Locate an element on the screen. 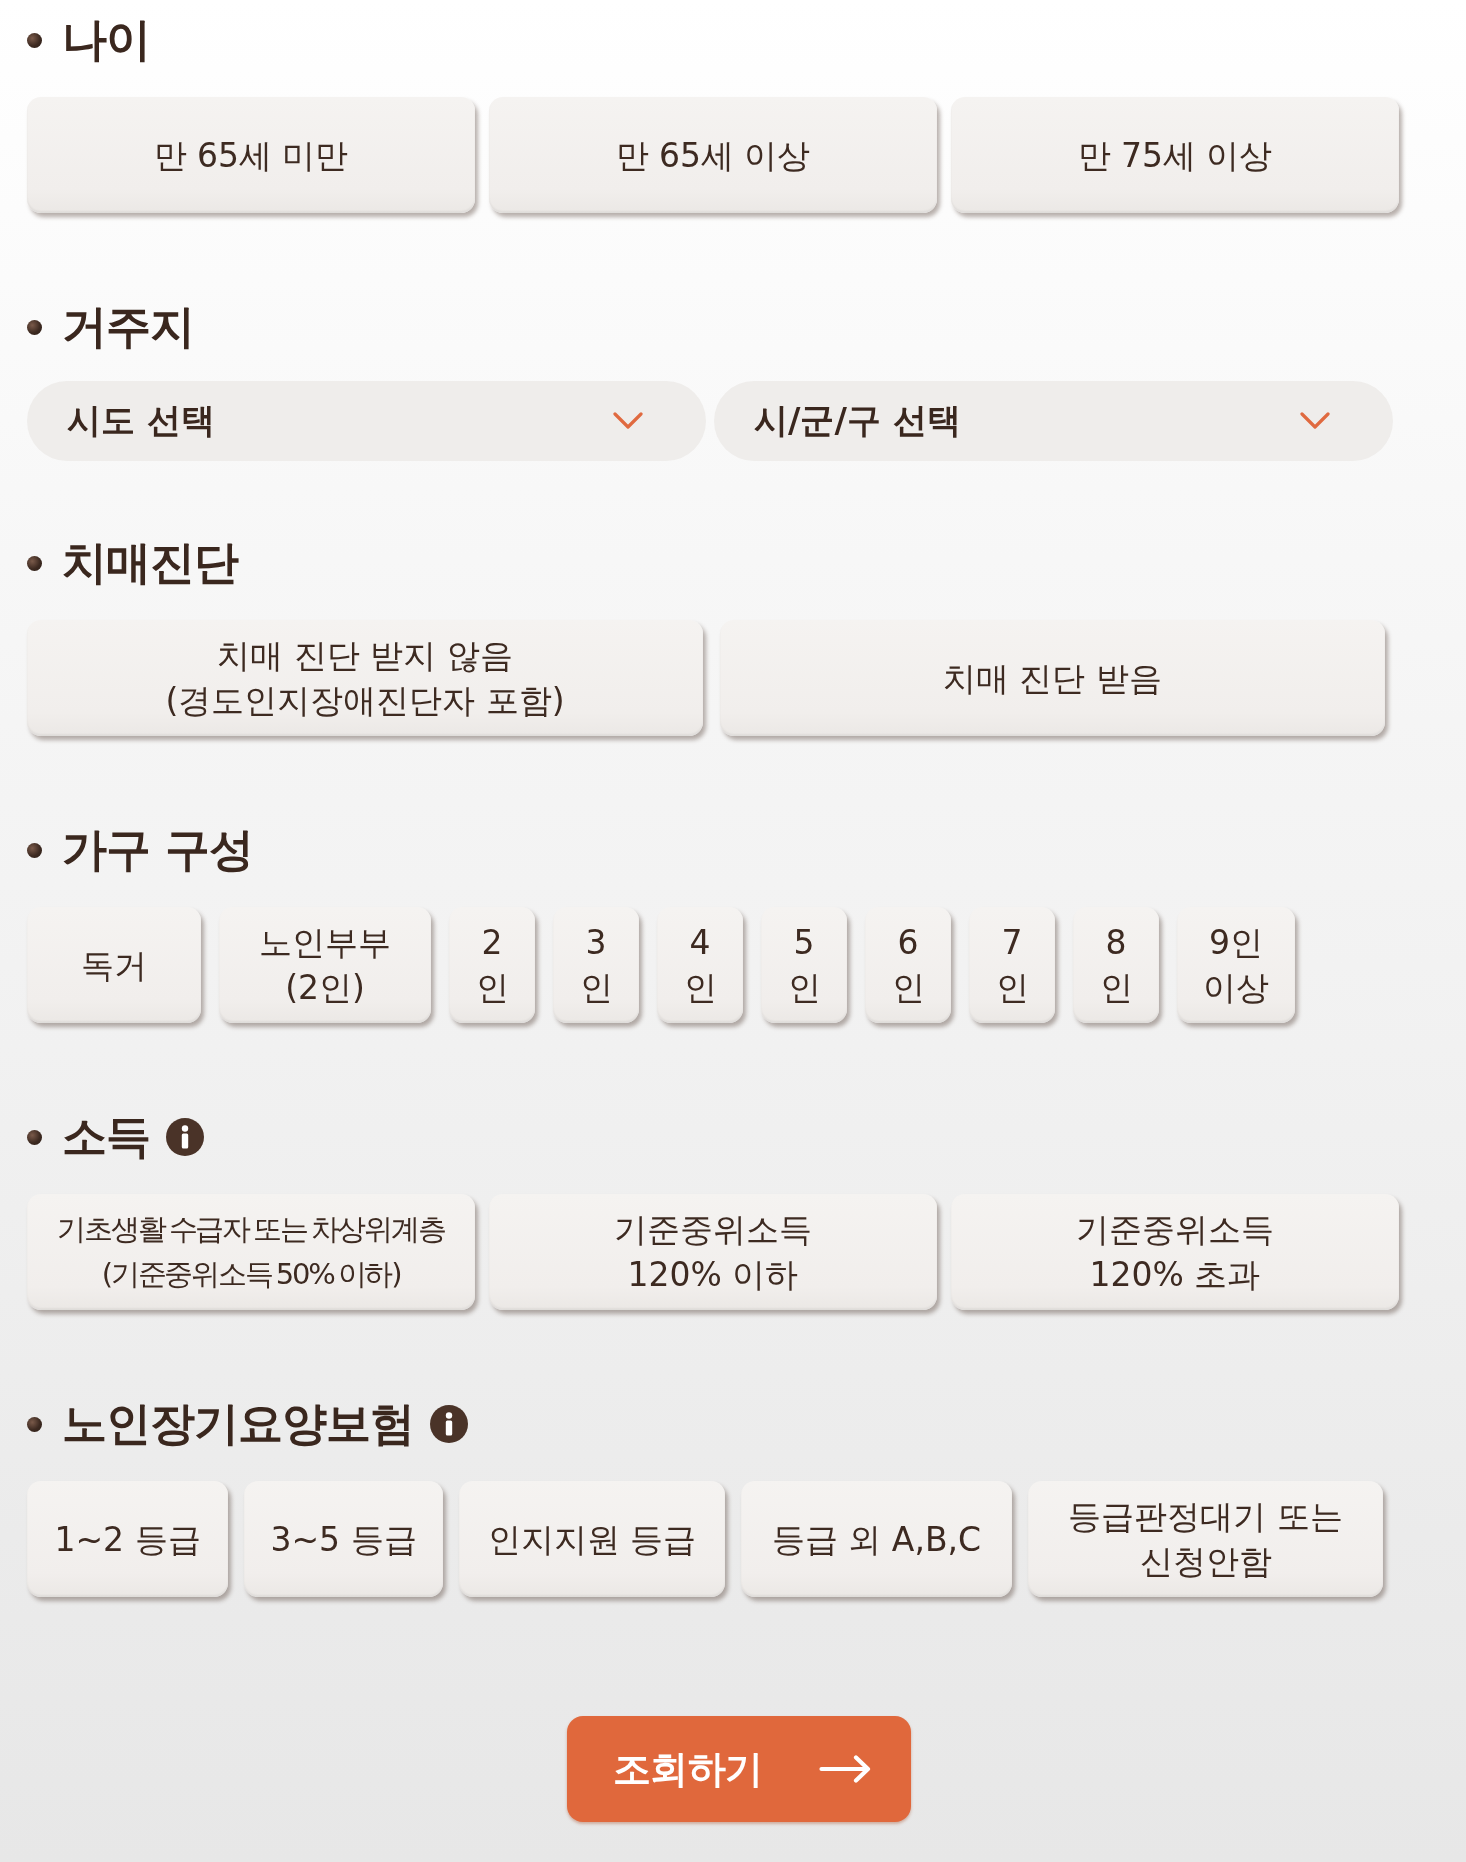 The width and height of the screenshot is (1466, 1862). option-button: 2 인 is located at coordinates (492, 965).